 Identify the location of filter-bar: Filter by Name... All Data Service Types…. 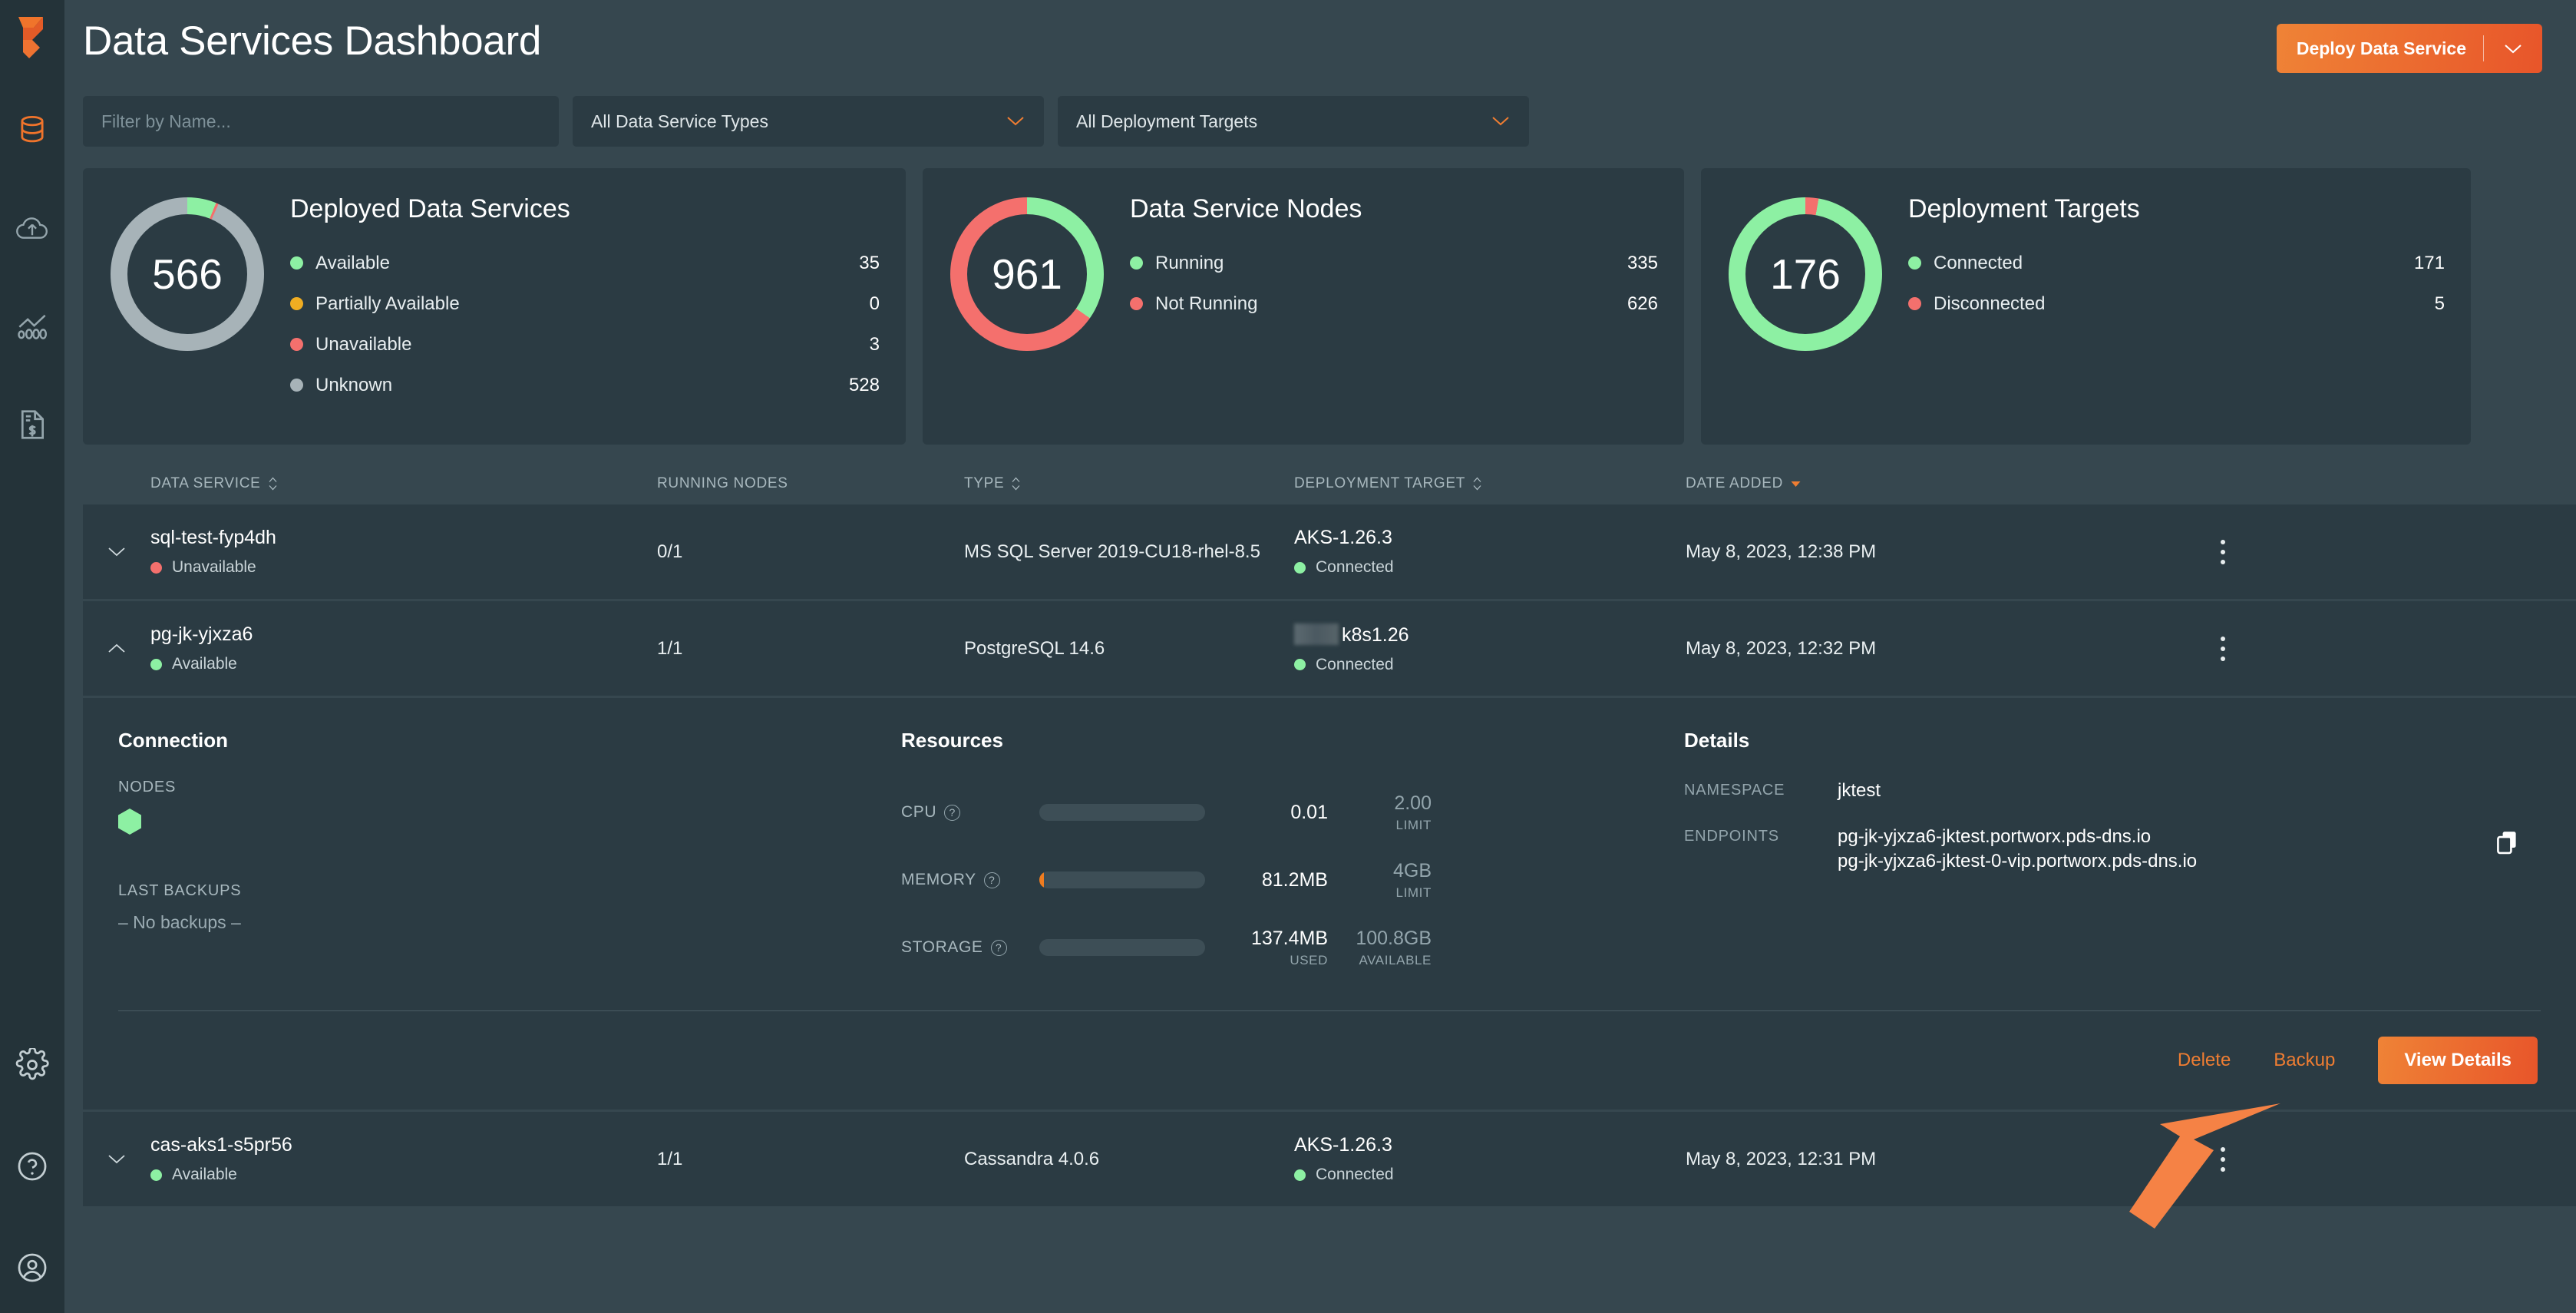
(1320, 110).